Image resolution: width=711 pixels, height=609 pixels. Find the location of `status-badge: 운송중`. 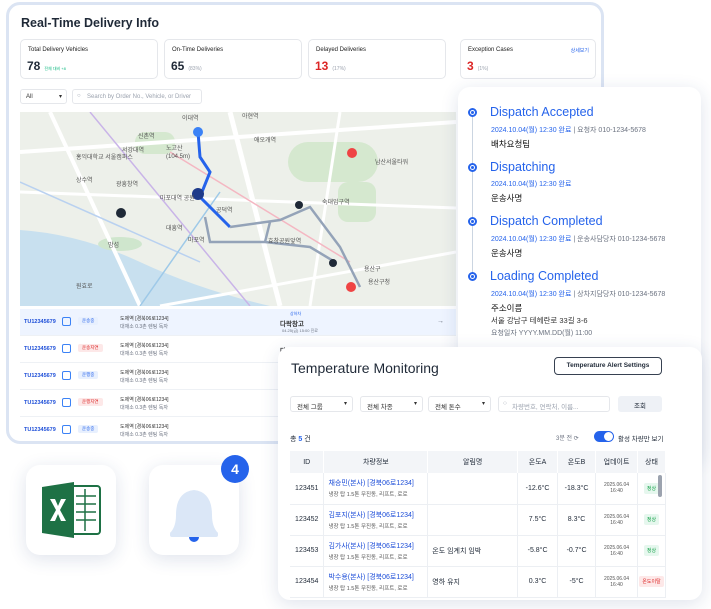

status-badge: 운송중 is located at coordinates (88, 429).